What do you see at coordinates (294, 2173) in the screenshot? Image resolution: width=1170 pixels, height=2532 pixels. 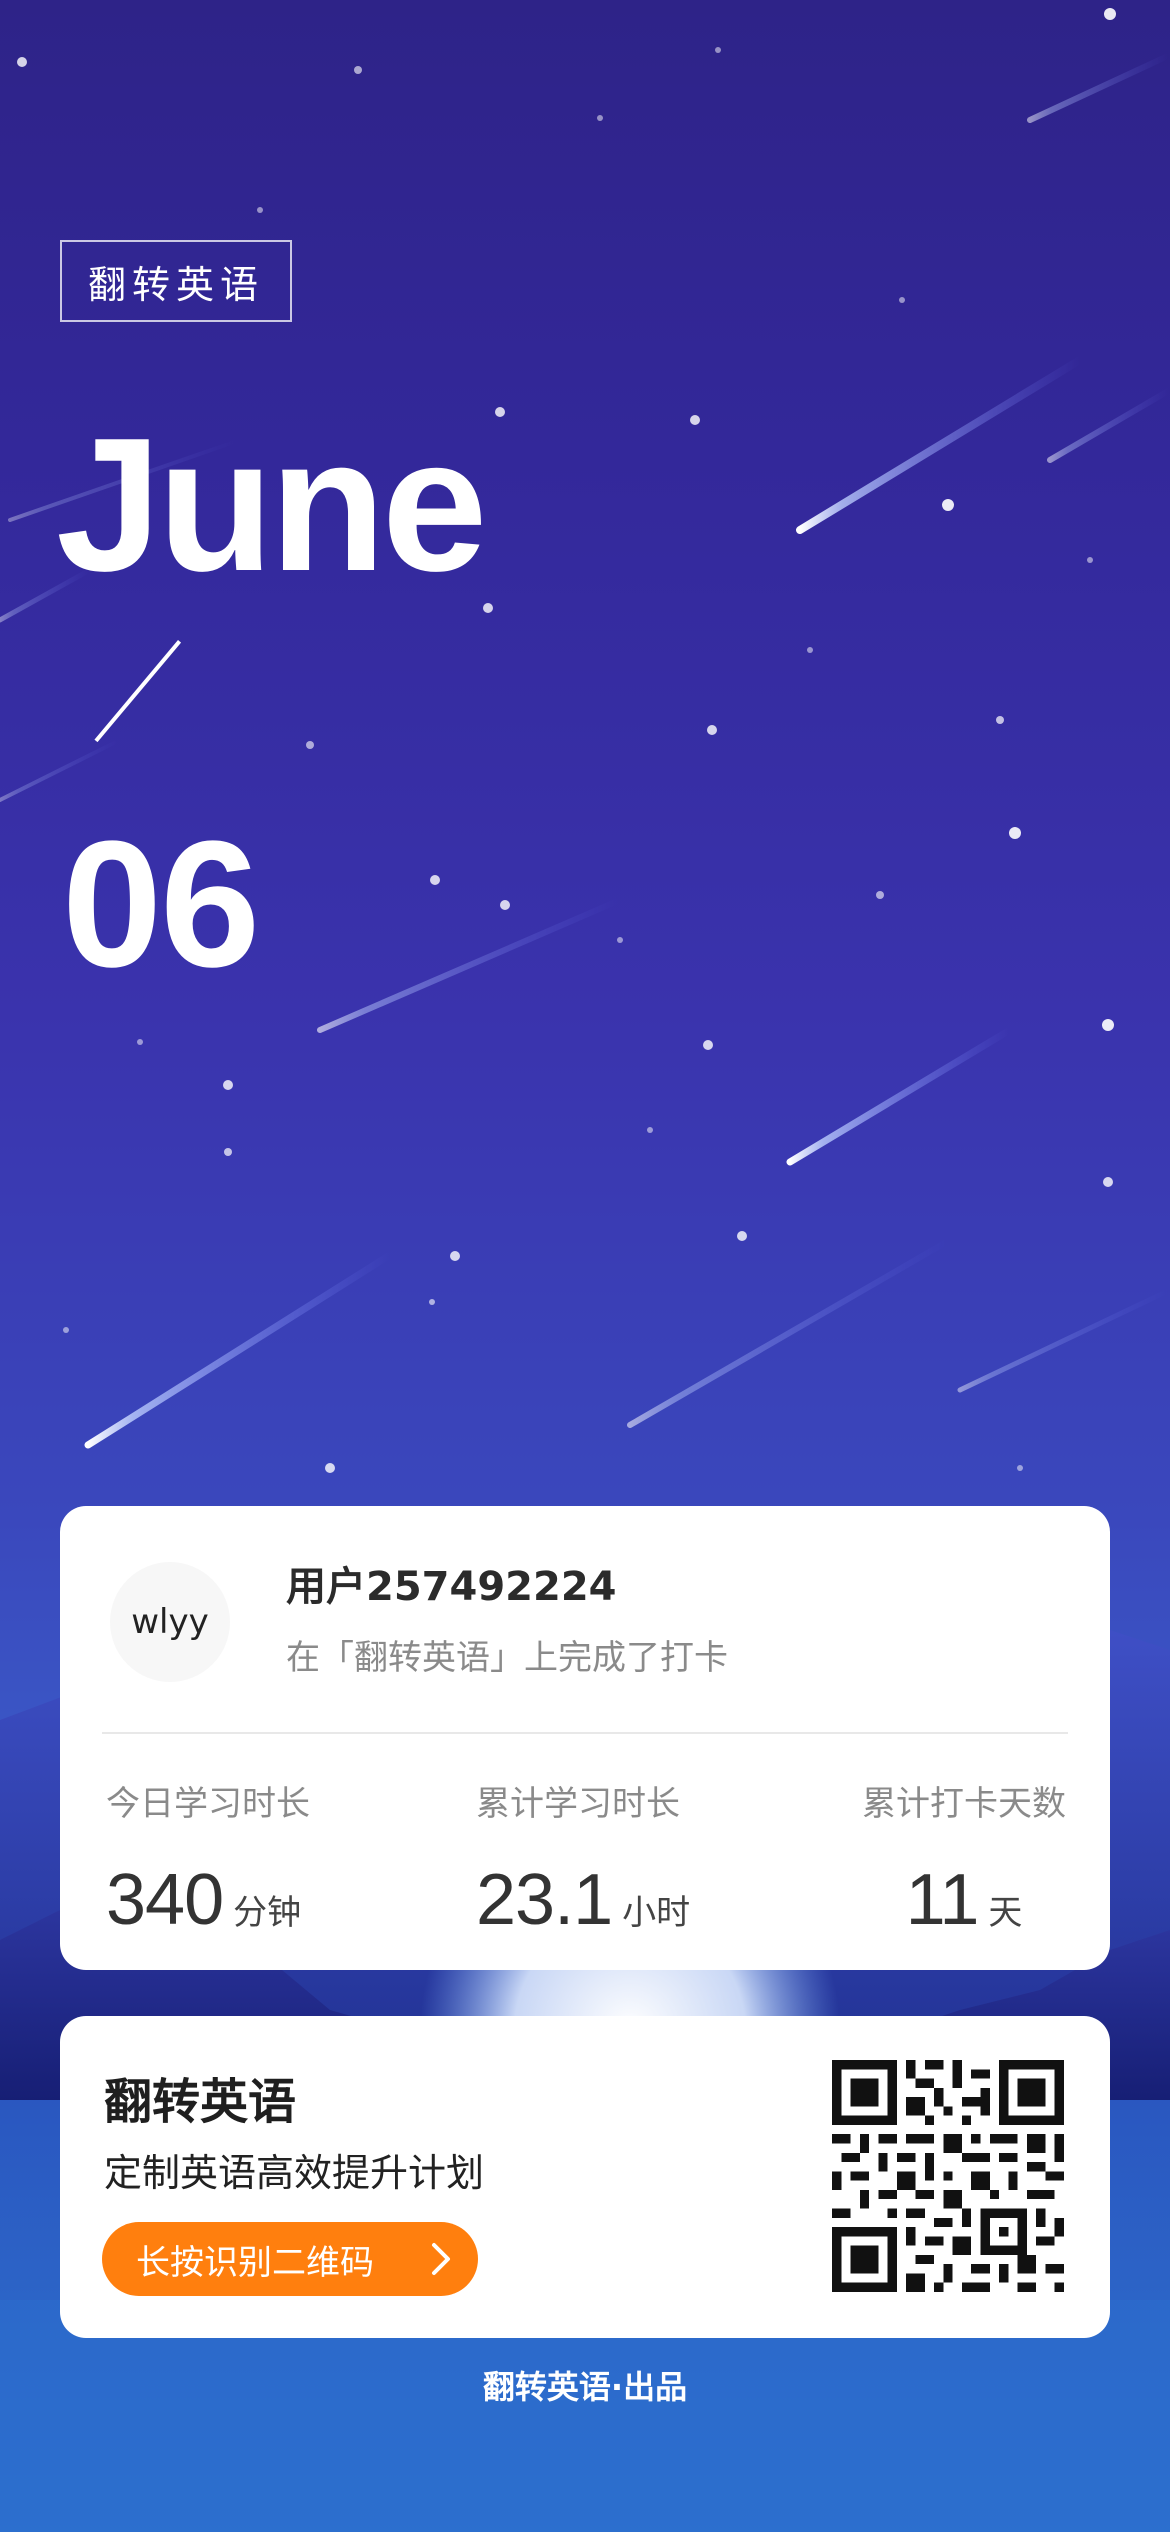 I see `promo-subtitle: 定制英语高效提升计划` at bounding box center [294, 2173].